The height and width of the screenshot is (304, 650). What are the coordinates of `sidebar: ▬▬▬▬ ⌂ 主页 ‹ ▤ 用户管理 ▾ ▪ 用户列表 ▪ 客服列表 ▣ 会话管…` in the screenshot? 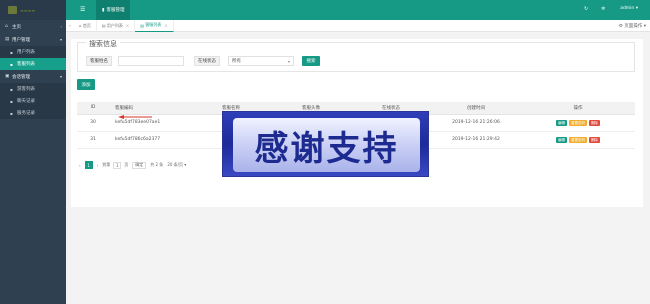 It's located at (33, 152).